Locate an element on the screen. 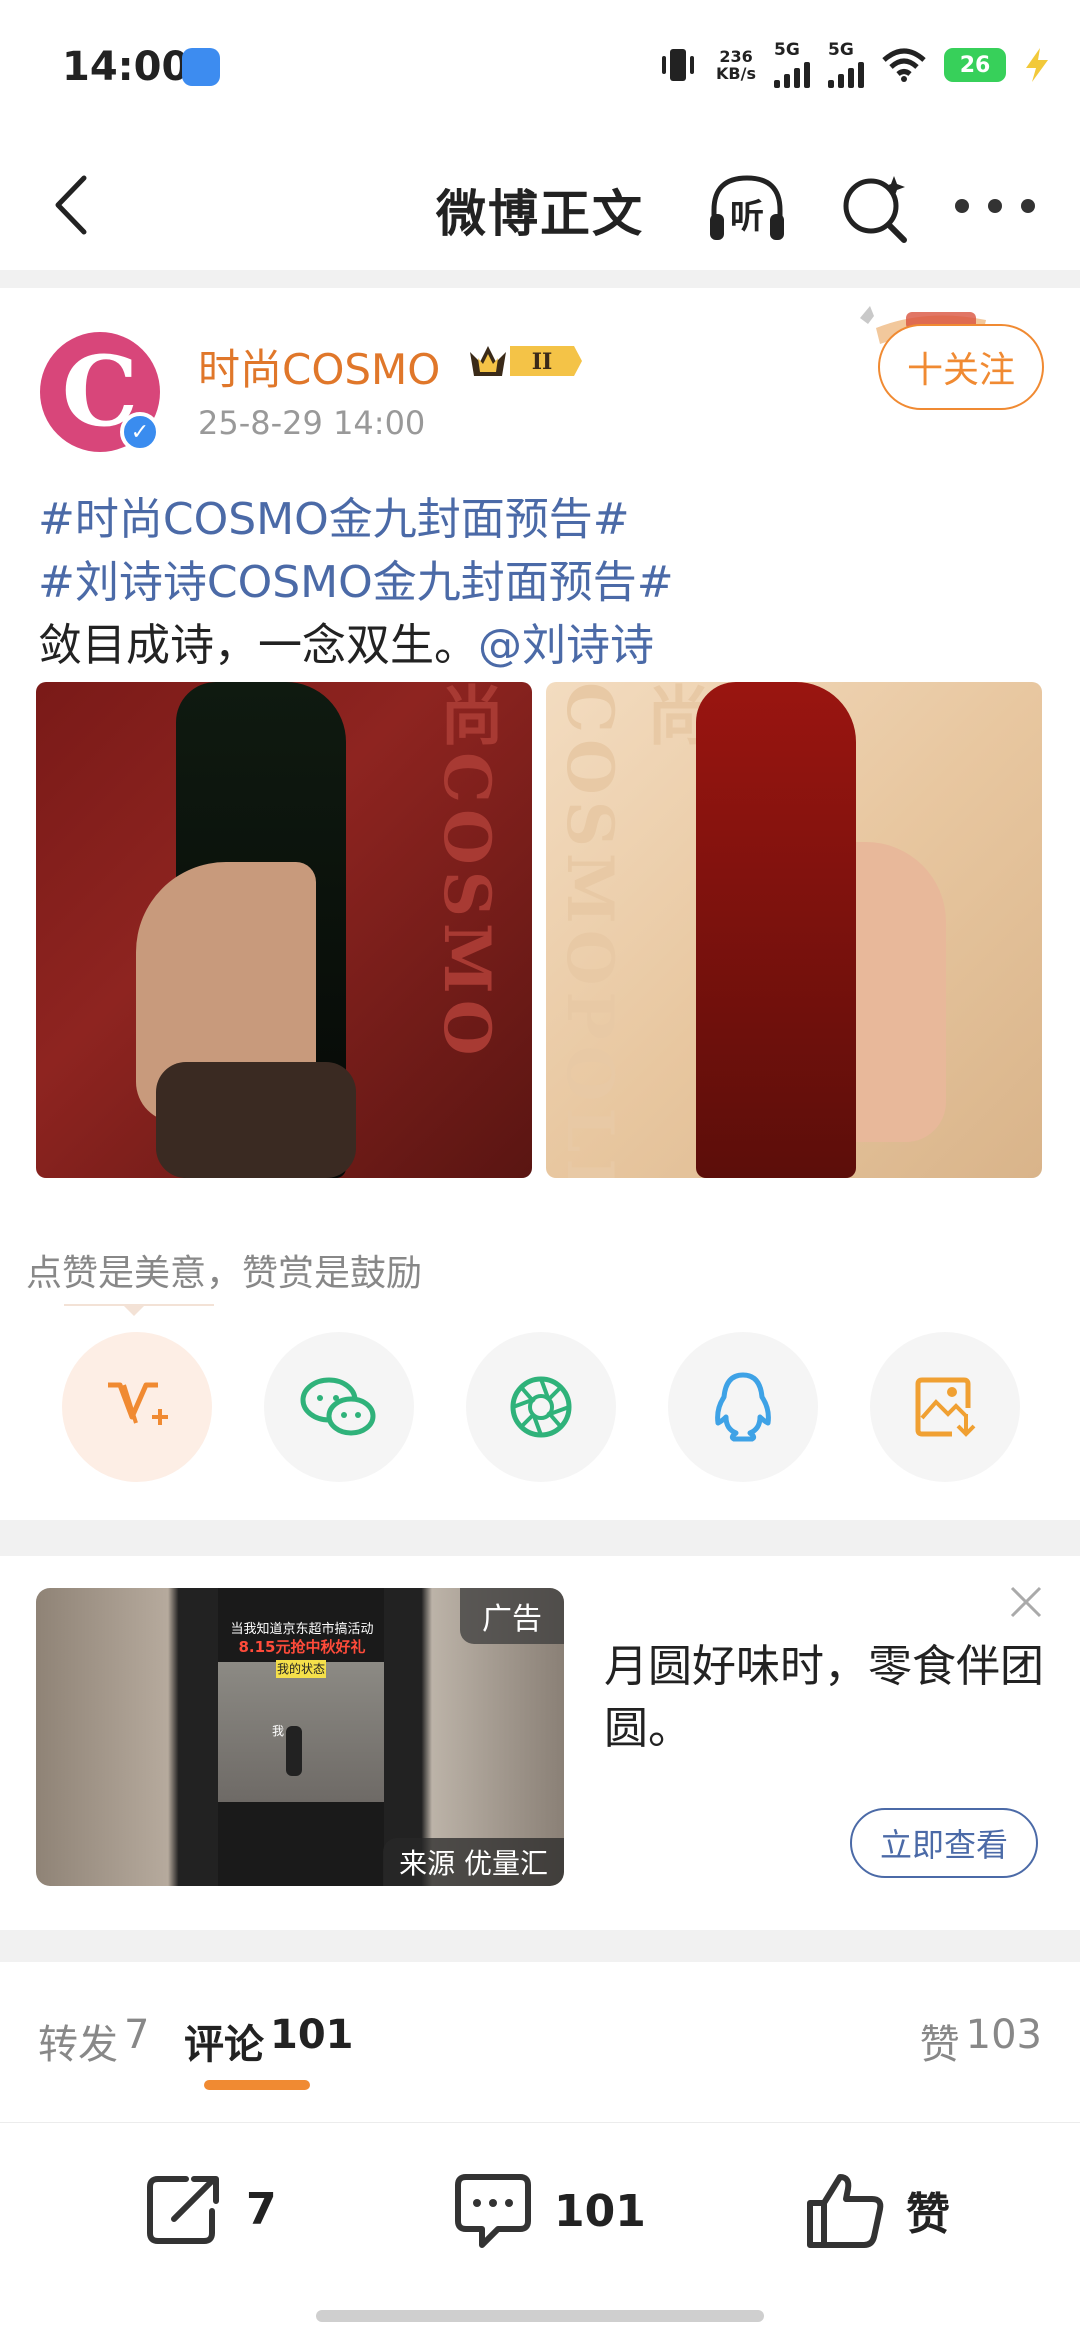  tip-arrow-icon is located at coordinates (134, 1310).